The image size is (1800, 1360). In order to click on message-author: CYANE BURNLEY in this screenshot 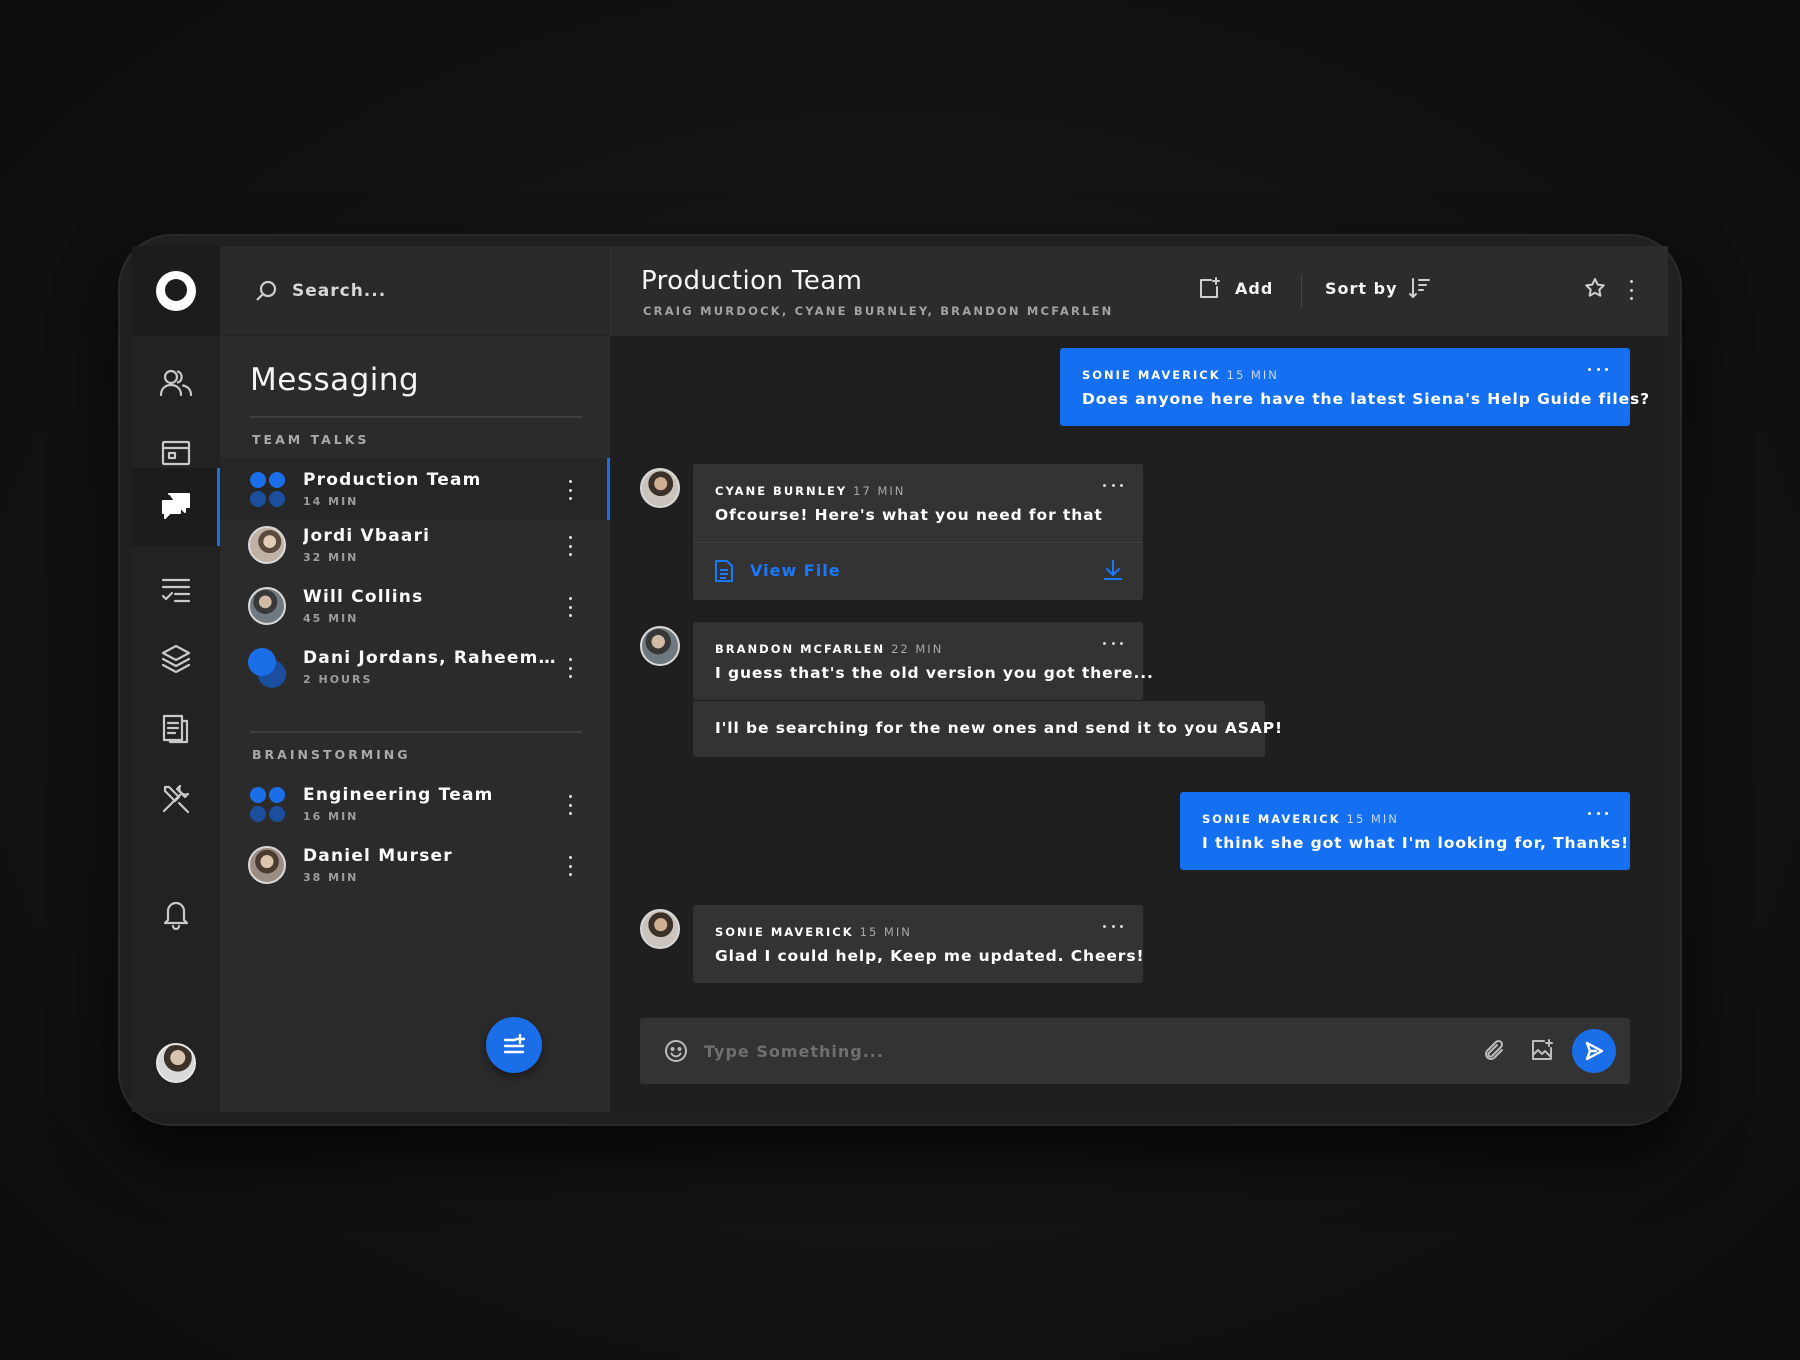, I will do `click(781, 491)`.